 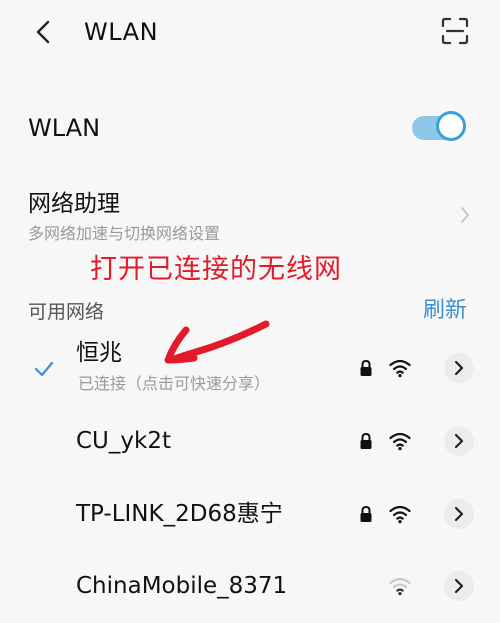 I want to click on network-item: TP-LINK_2D68惠宁, so click(x=250, y=515).